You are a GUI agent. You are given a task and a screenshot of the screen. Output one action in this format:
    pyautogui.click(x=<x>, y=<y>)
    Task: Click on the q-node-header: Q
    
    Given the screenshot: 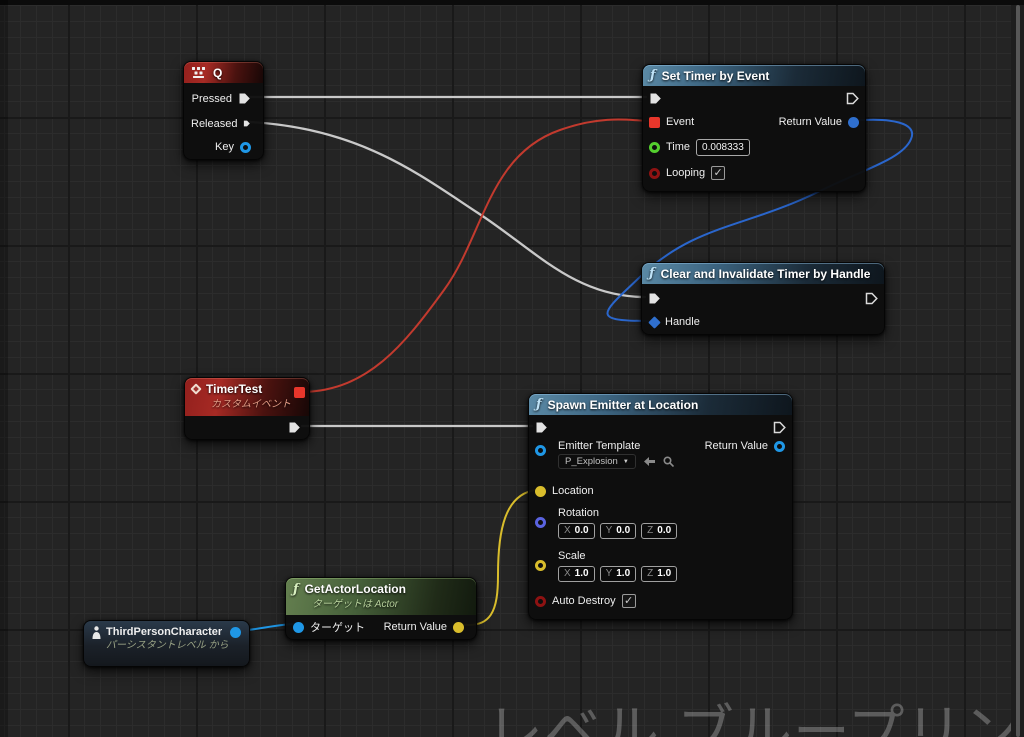 What is the action you would take?
    pyautogui.click(x=223, y=72)
    